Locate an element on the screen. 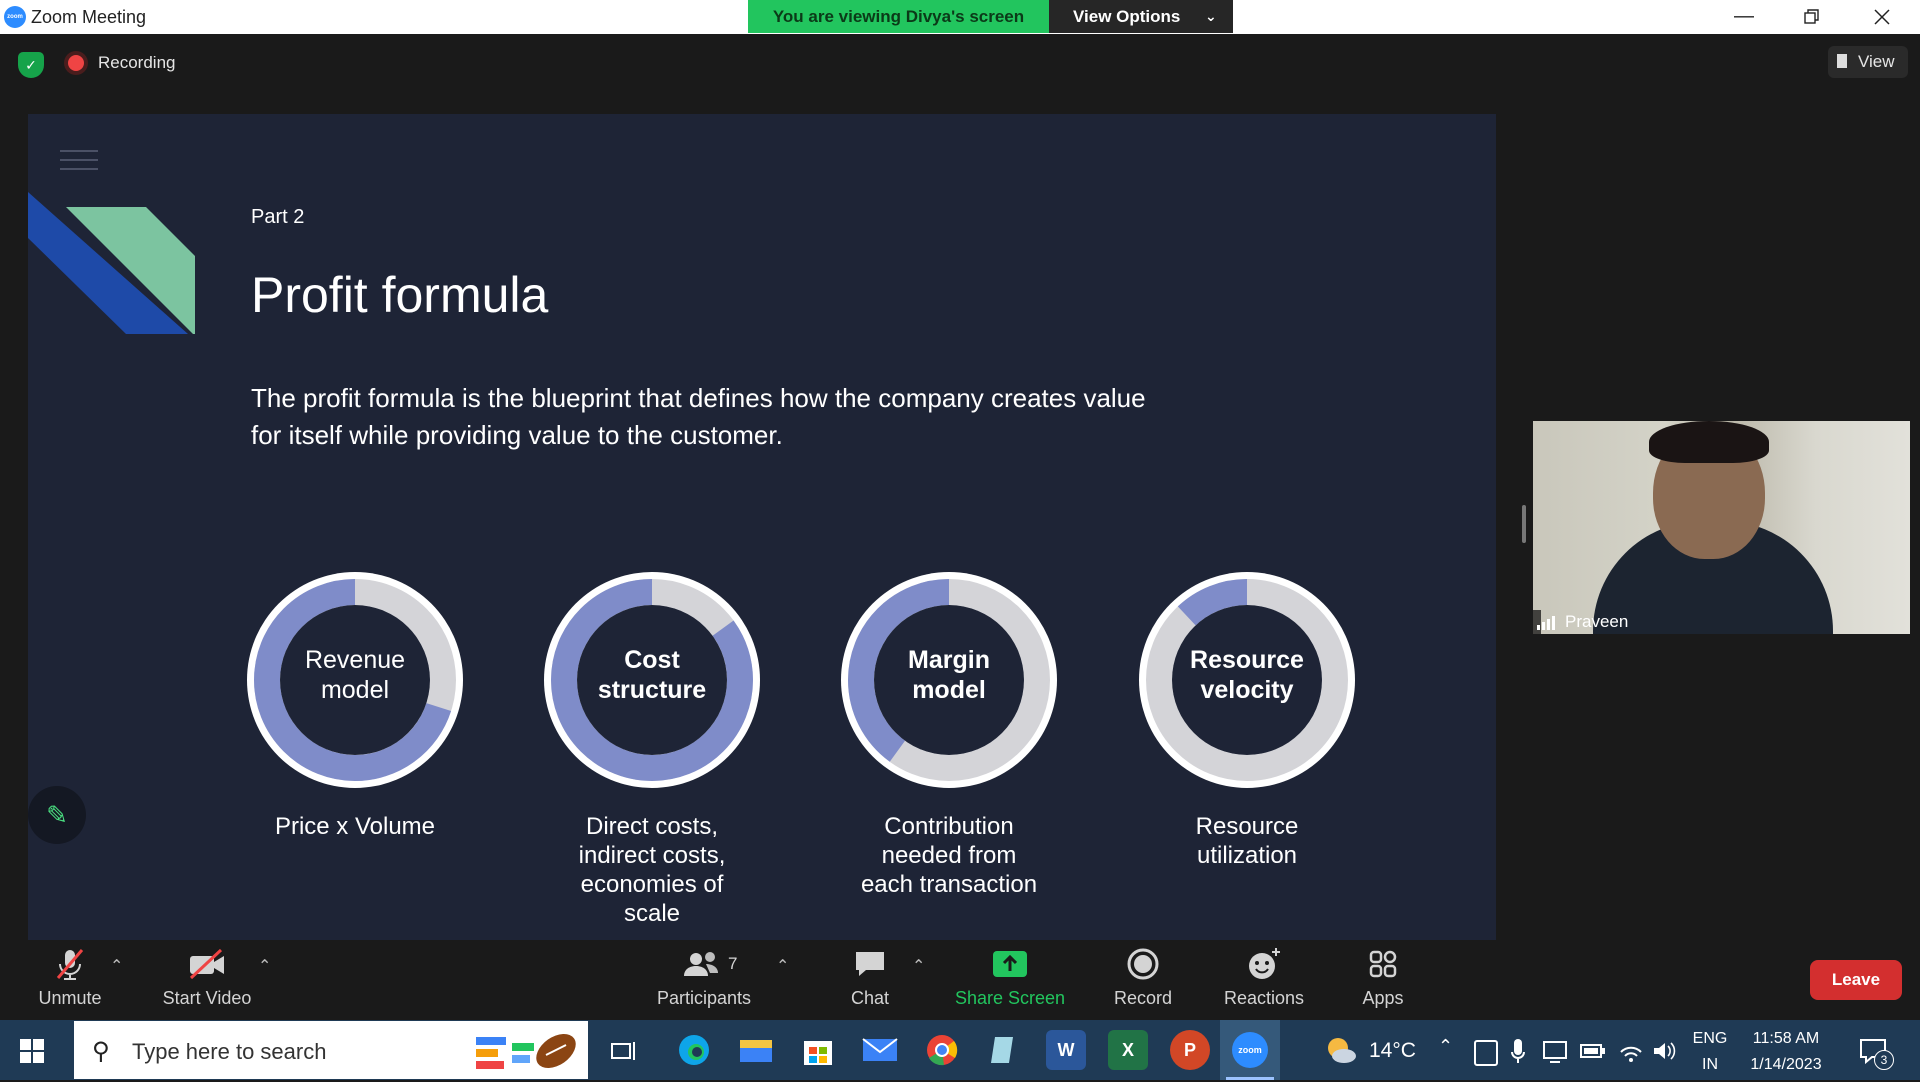 This screenshot has width=1920, height=1082. ring-caption: Contribution needed from each transaction is located at coordinates (949, 855).